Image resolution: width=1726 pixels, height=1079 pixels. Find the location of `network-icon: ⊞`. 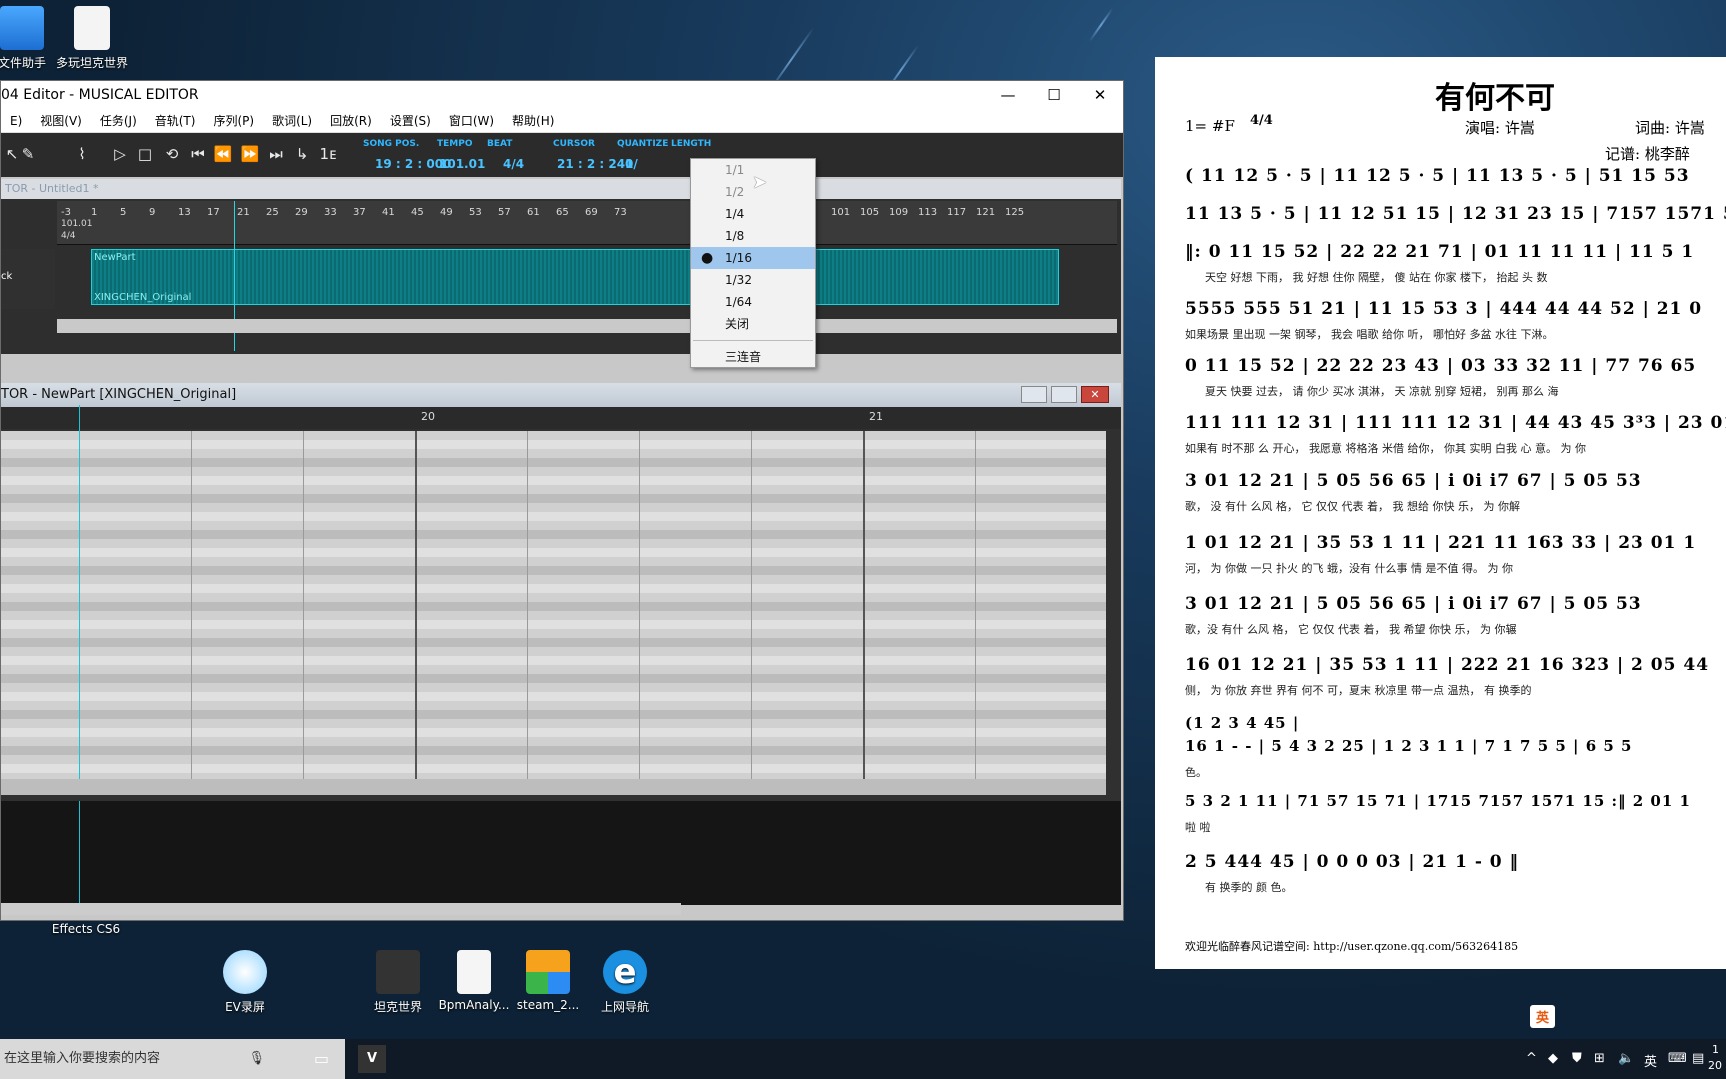

network-icon: ⊞ is located at coordinates (1599, 1058).